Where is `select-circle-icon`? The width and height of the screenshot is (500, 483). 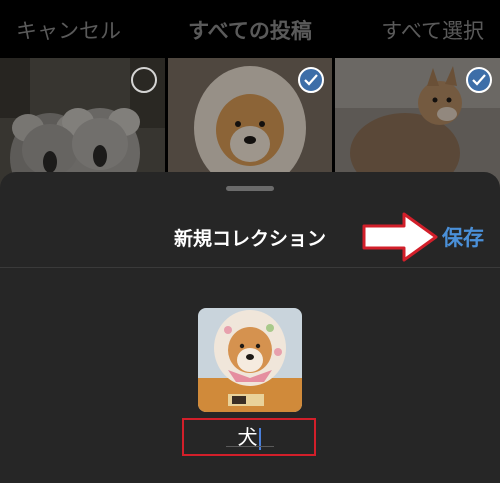 select-circle-icon is located at coordinates (144, 80).